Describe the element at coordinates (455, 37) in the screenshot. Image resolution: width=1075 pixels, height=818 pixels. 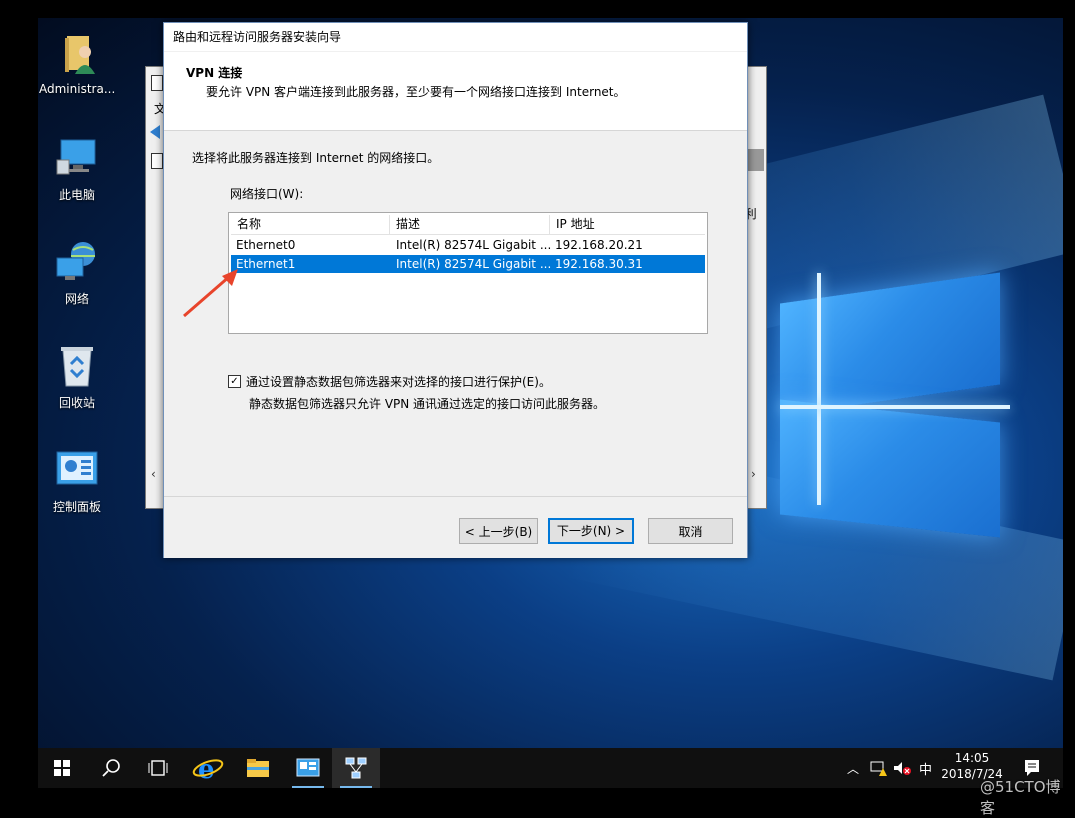
I see `wizard-title: 路由和远程访问服务器安装向导` at that location.